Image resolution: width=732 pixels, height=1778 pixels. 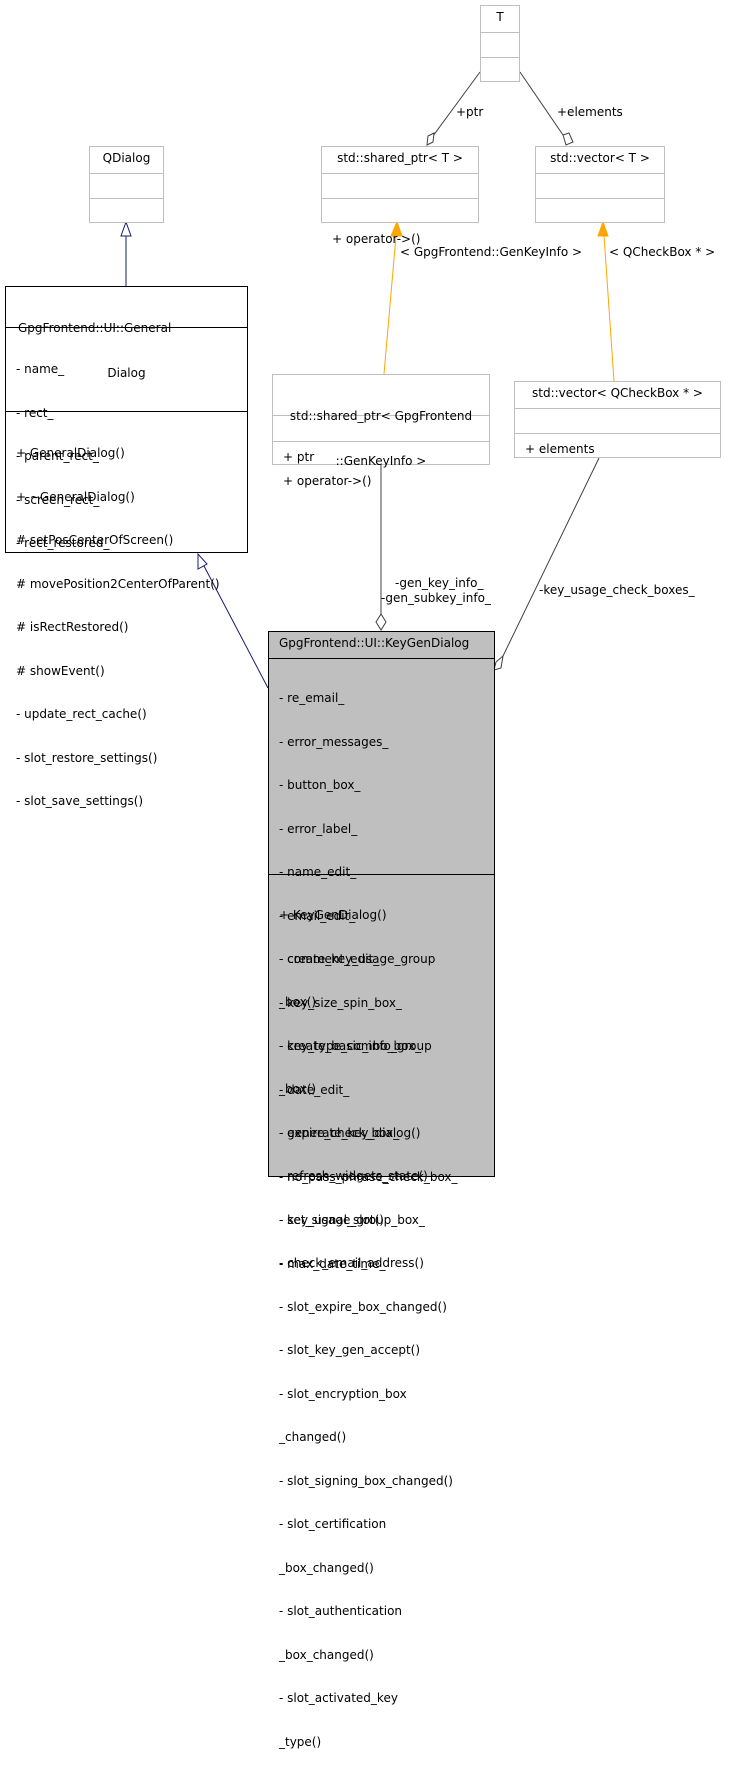 What do you see at coordinates (590, 112) in the screenshot?
I see `edge-label-elements: +elements` at bounding box center [590, 112].